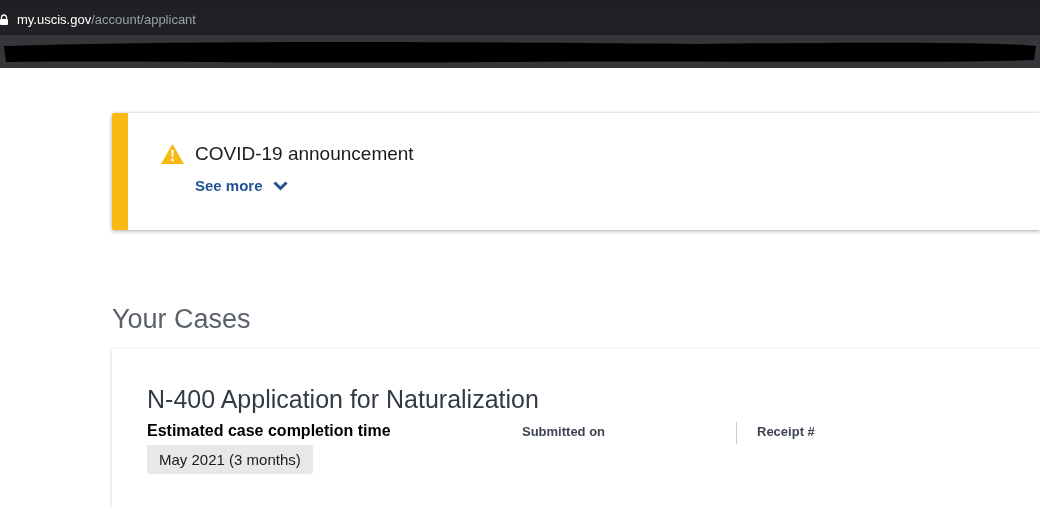 Image resolution: width=1040 pixels, height=507 pixels. Describe the element at coordinates (304, 154) in the screenshot. I see `announcement-title: COVID-19 announcement` at that location.